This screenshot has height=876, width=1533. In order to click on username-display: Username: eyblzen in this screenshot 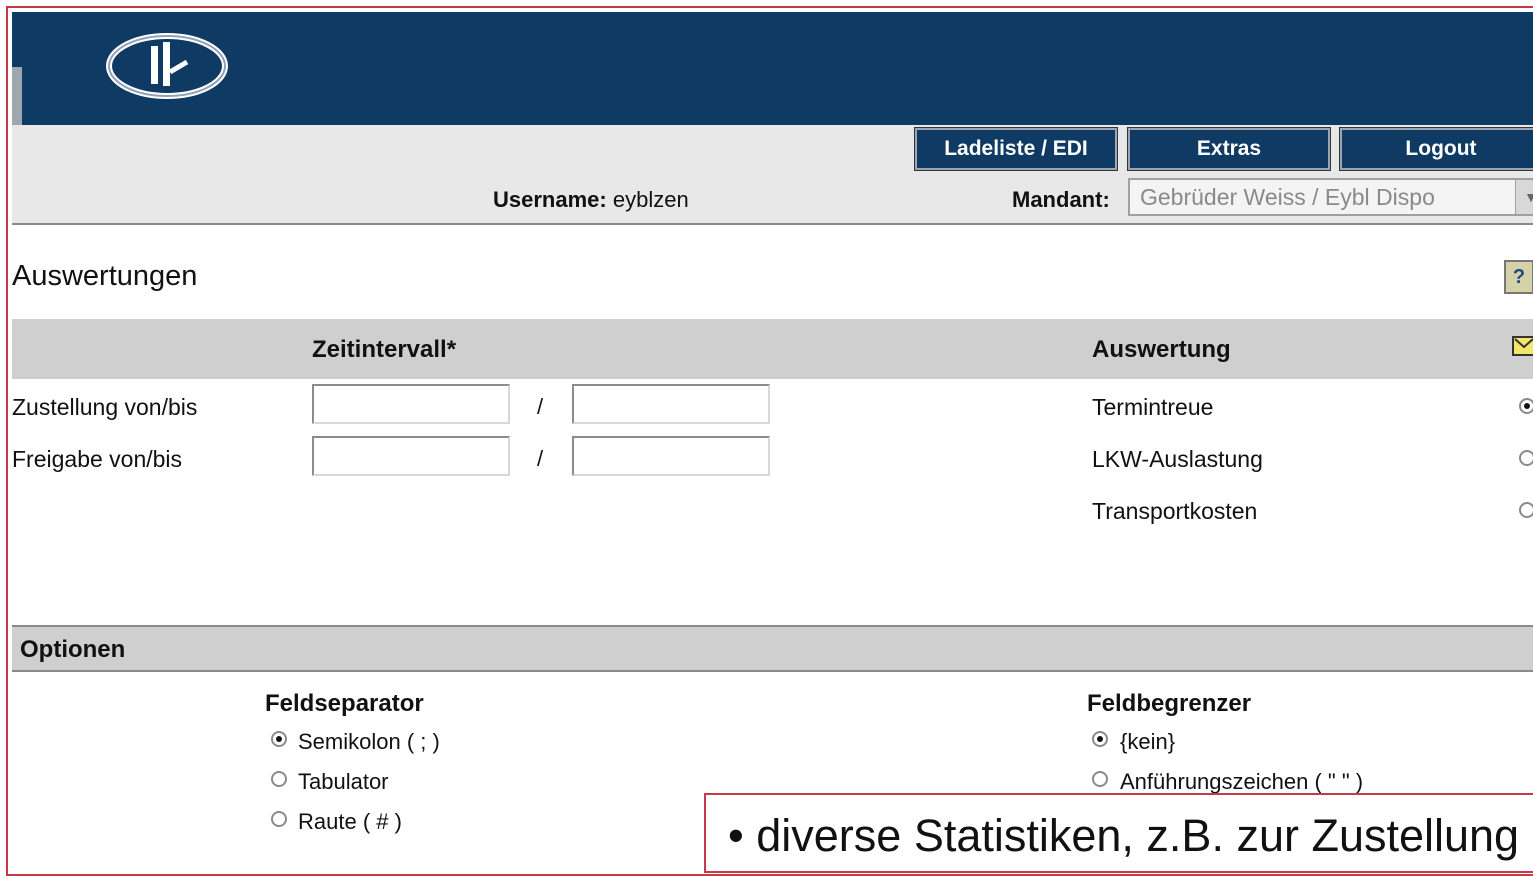, I will do `click(591, 200)`.